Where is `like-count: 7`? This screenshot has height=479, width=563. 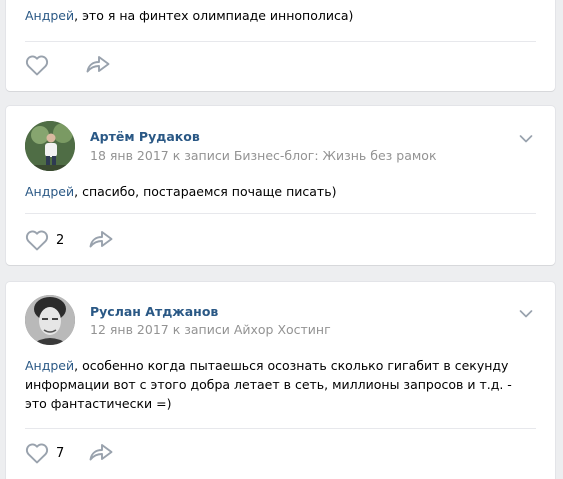
like-count: 7 is located at coordinates (60, 453).